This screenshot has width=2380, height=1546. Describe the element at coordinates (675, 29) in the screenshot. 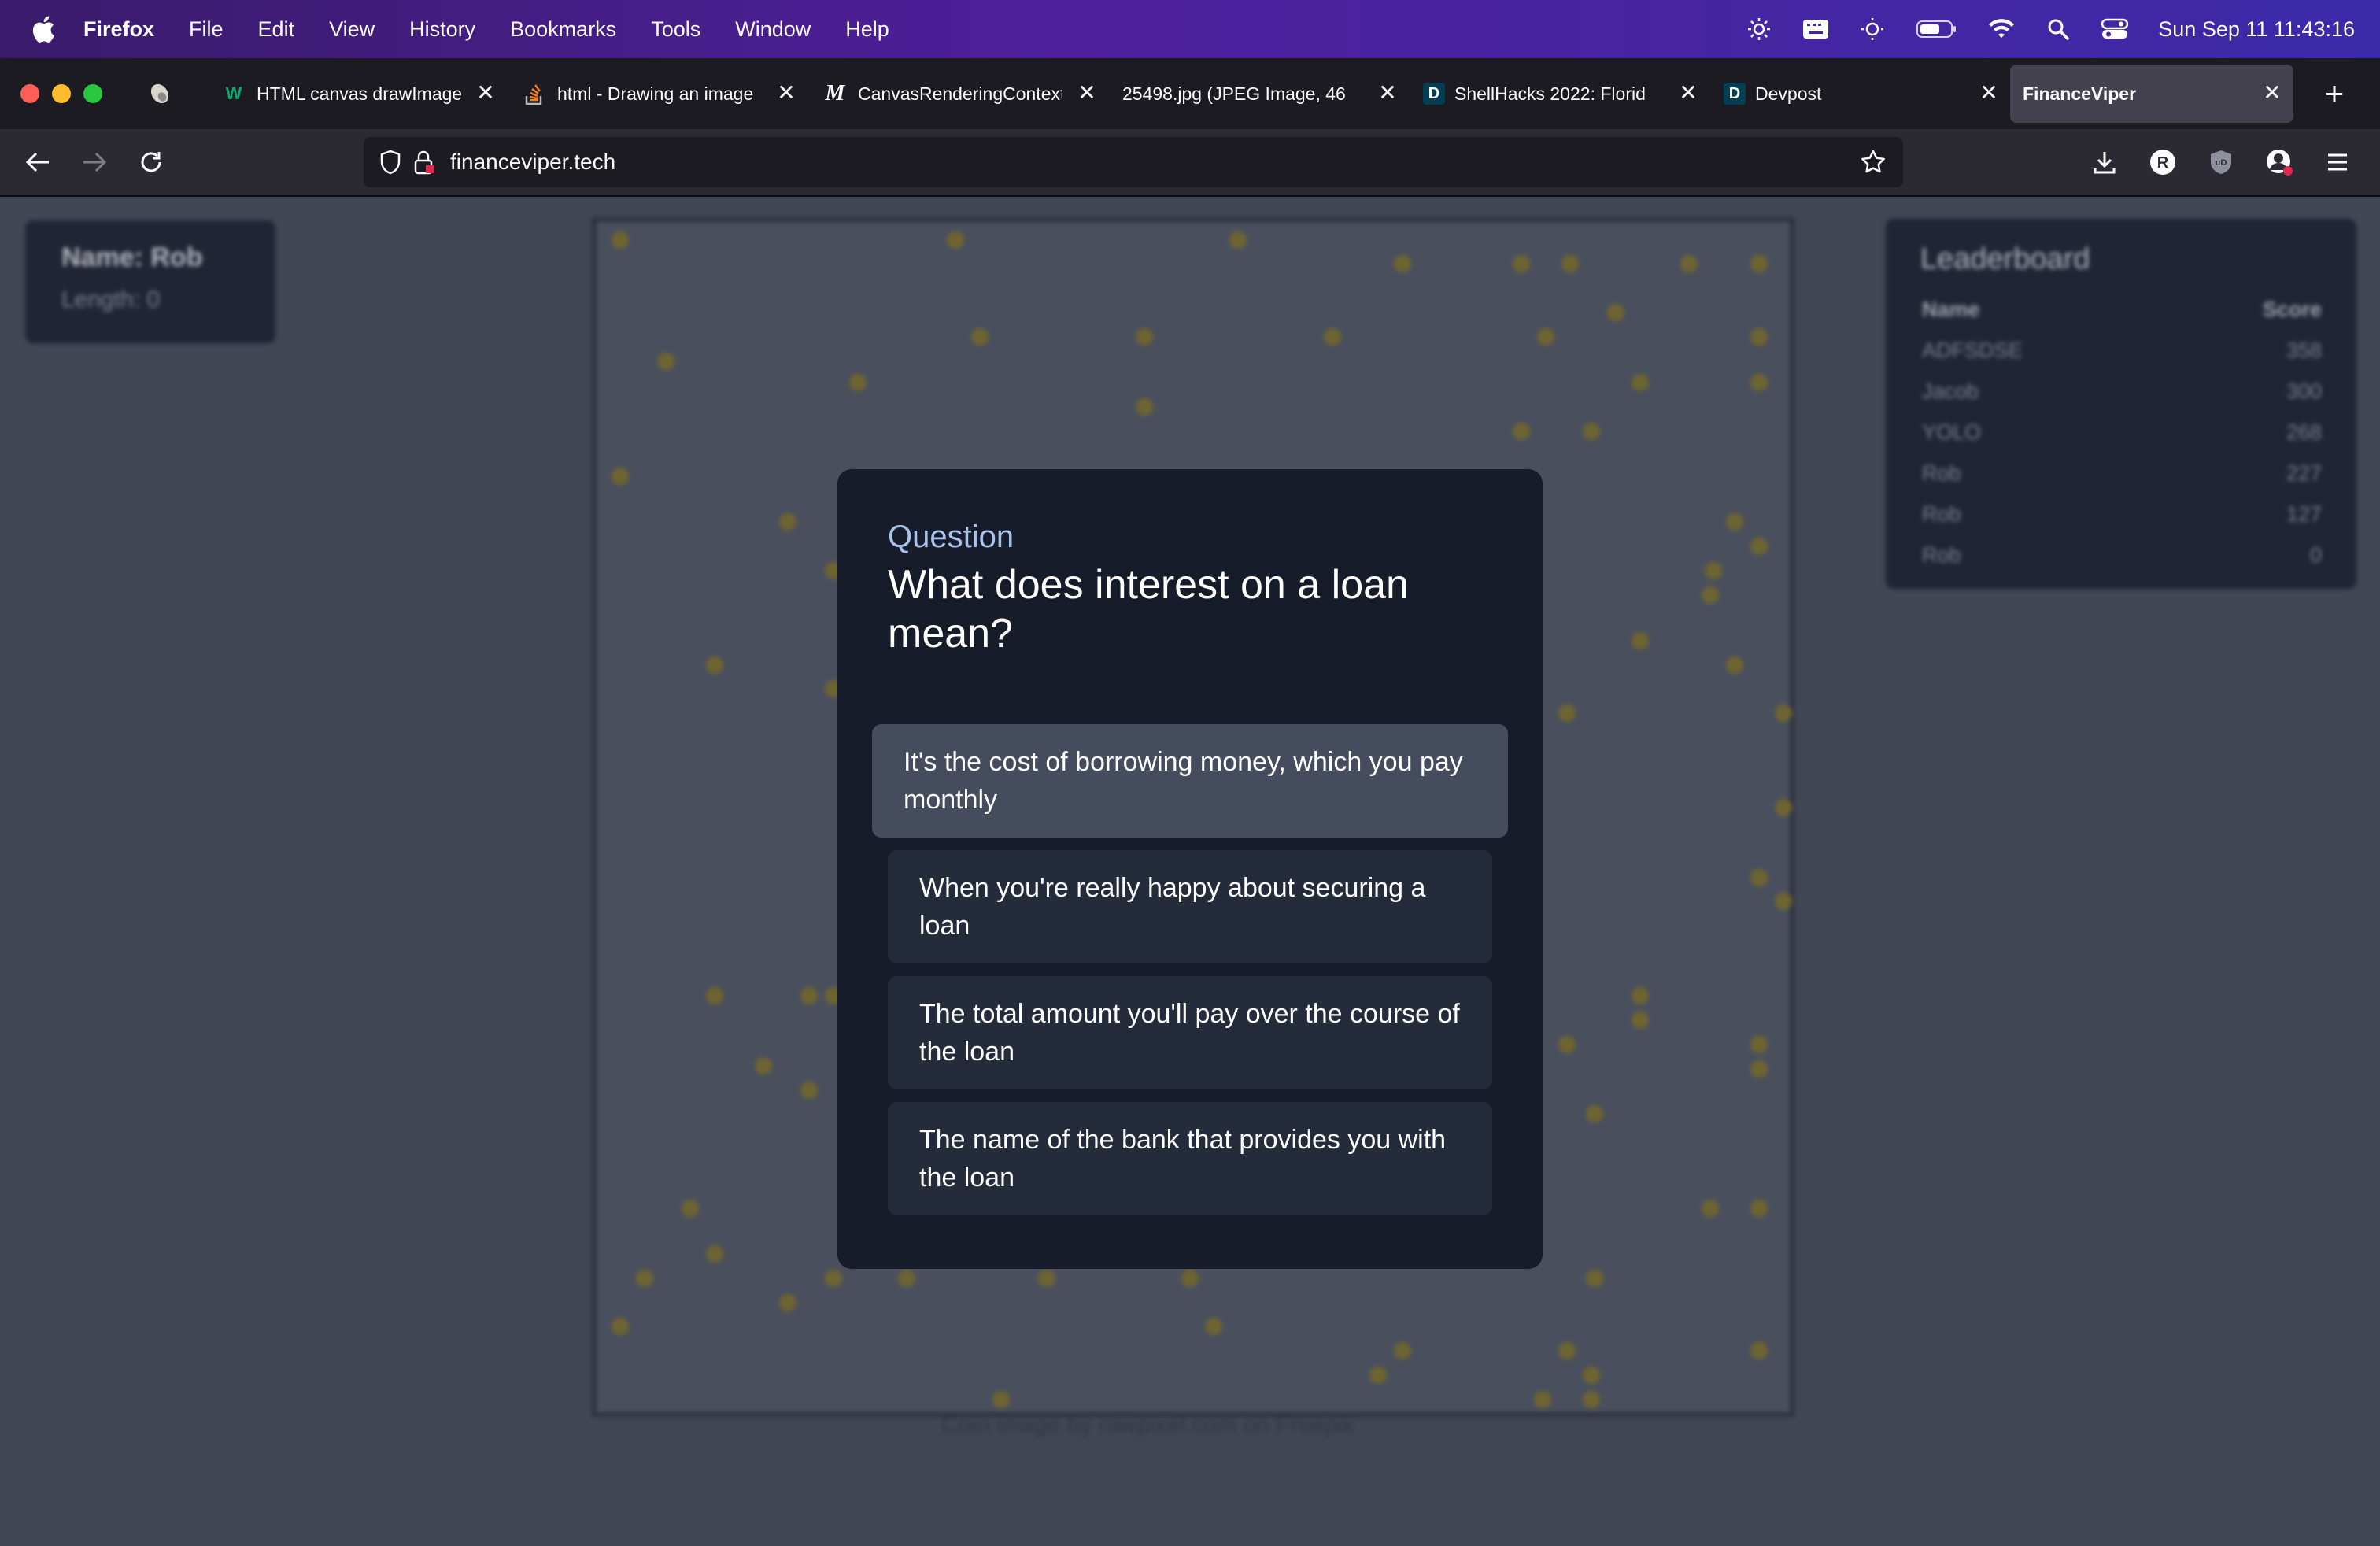

I see `menu-tools: Tools` at that location.